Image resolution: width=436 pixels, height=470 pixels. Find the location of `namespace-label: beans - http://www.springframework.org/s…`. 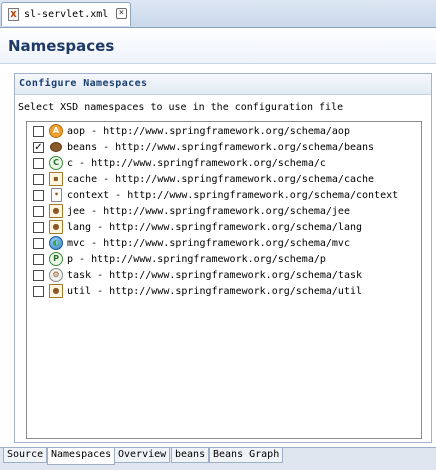

namespace-label: beans - http://www.springframework.org/s… is located at coordinates (221, 147).